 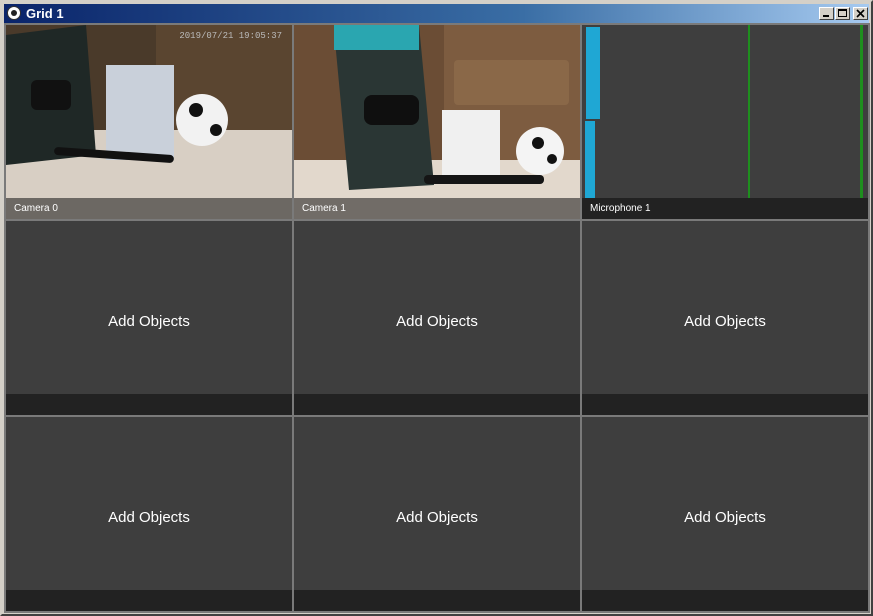 What do you see at coordinates (725, 208) in the screenshot?
I see `microphone-1-caption: Microphone 1` at bounding box center [725, 208].